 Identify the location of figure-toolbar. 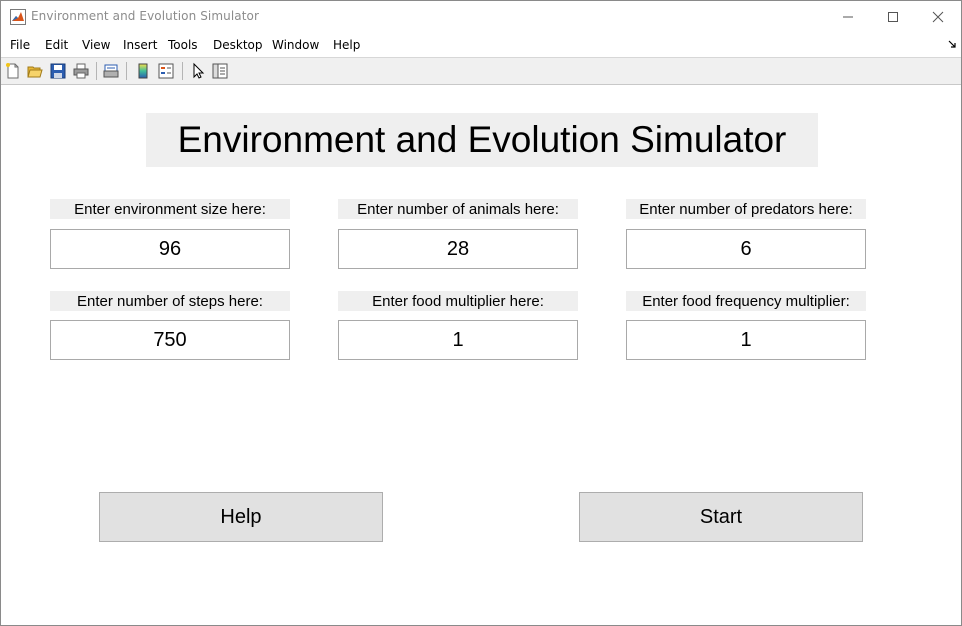
(481, 71).